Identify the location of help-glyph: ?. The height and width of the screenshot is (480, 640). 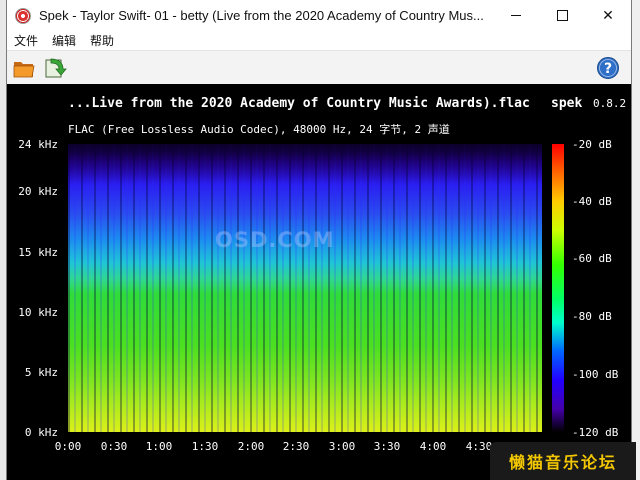
(608, 69).